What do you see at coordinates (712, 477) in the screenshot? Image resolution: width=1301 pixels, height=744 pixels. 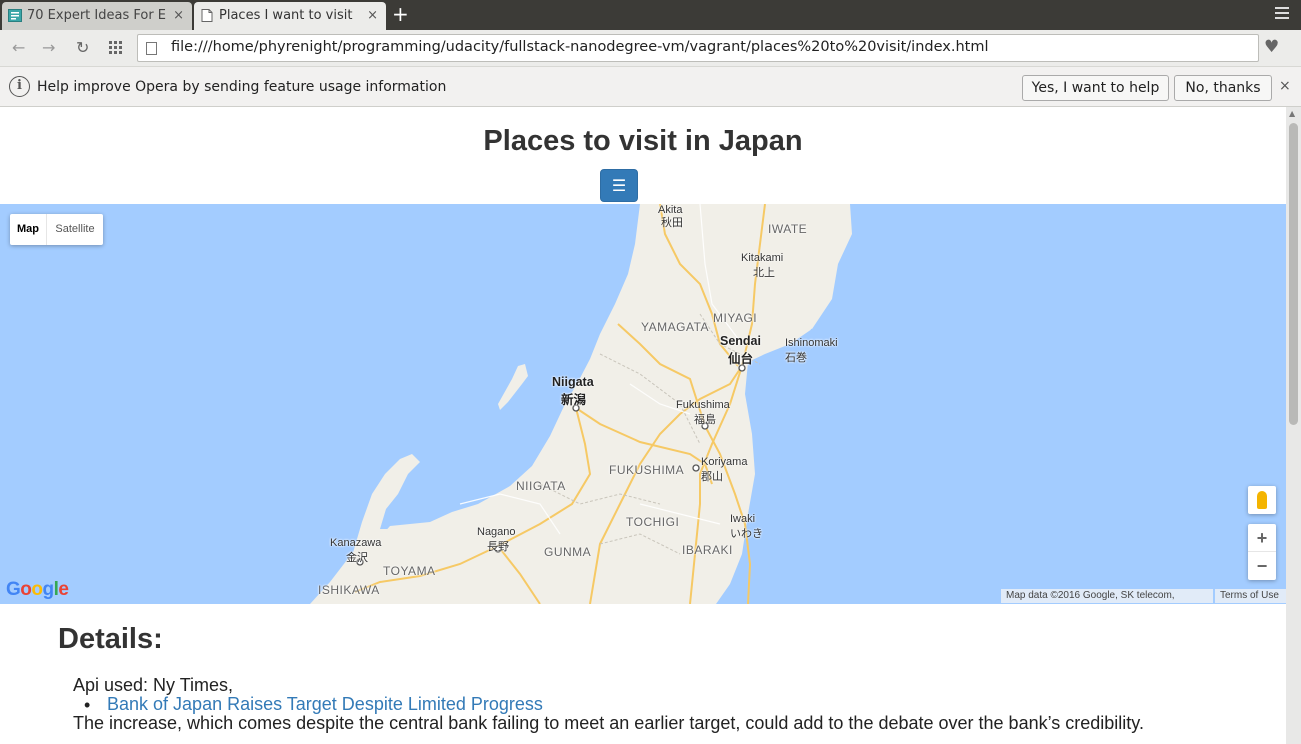 I see `map-label-koriyama-jp: 郡山` at bounding box center [712, 477].